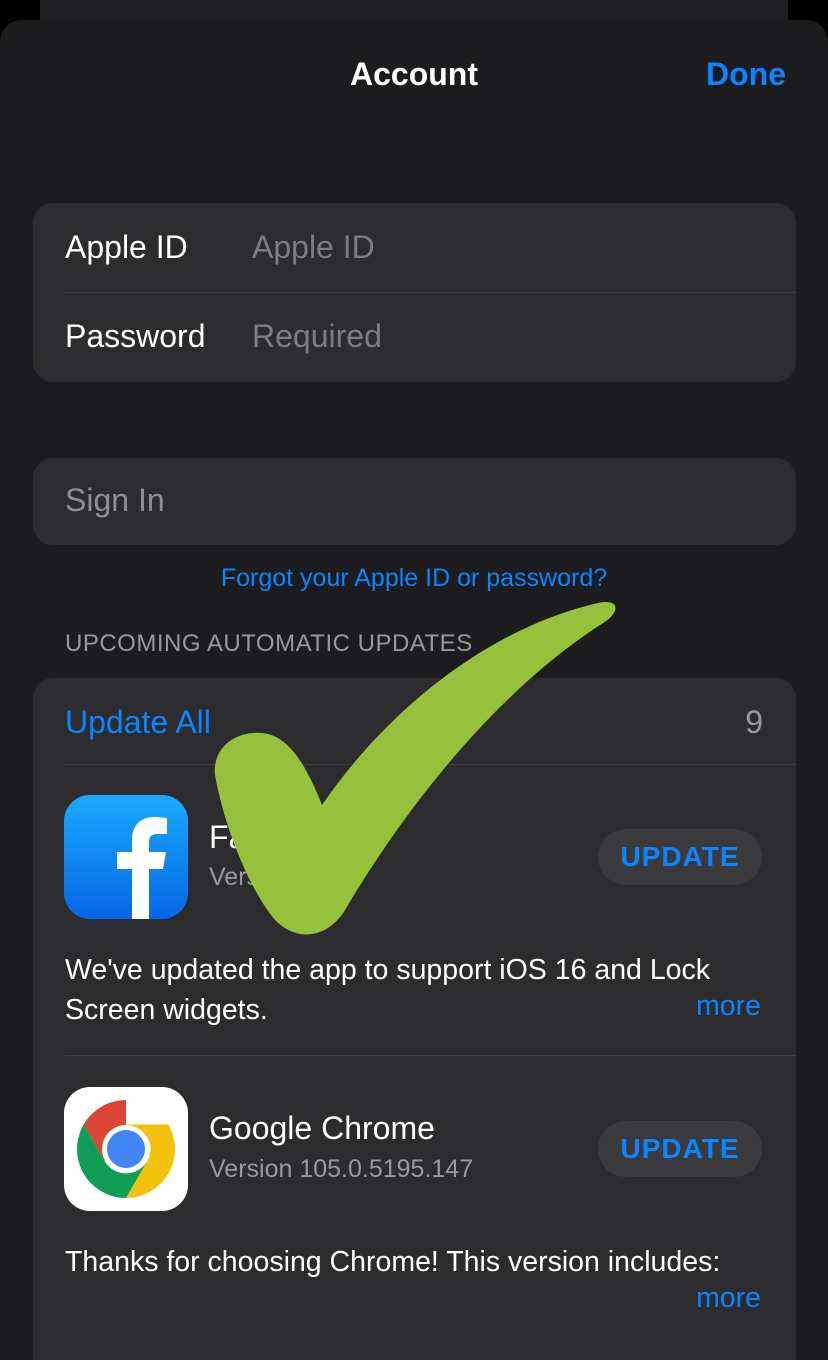 Image resolution: width=828 pixels, height=1360 pixels. Describe the element at coordinates (414, 247) in the screenshot. I see `apple-id-row: Apple ID Apple ID` at that location.